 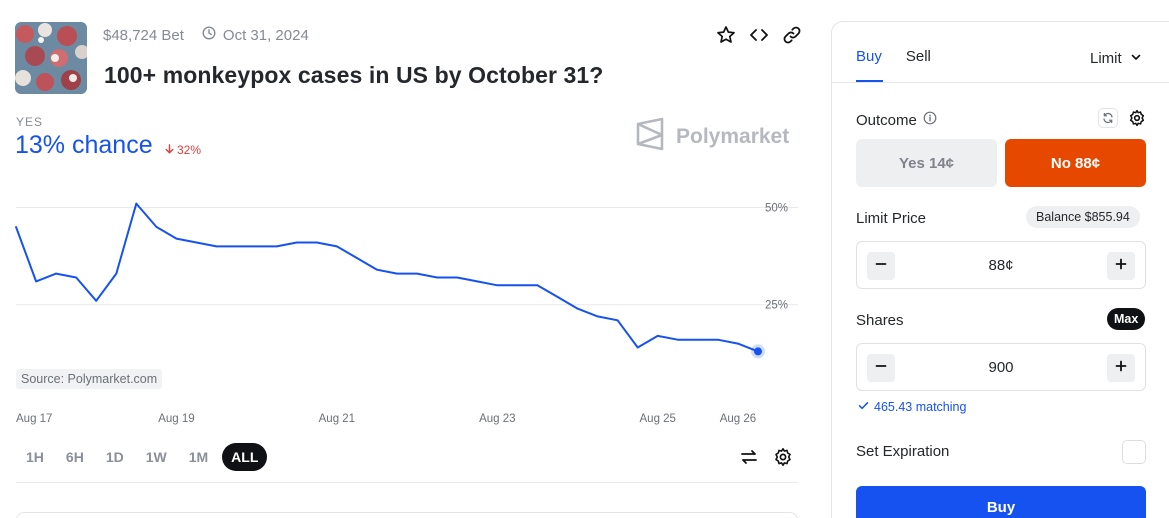 I want to click on trade-tabs: Buy Sell, so click(x=893, y=56).